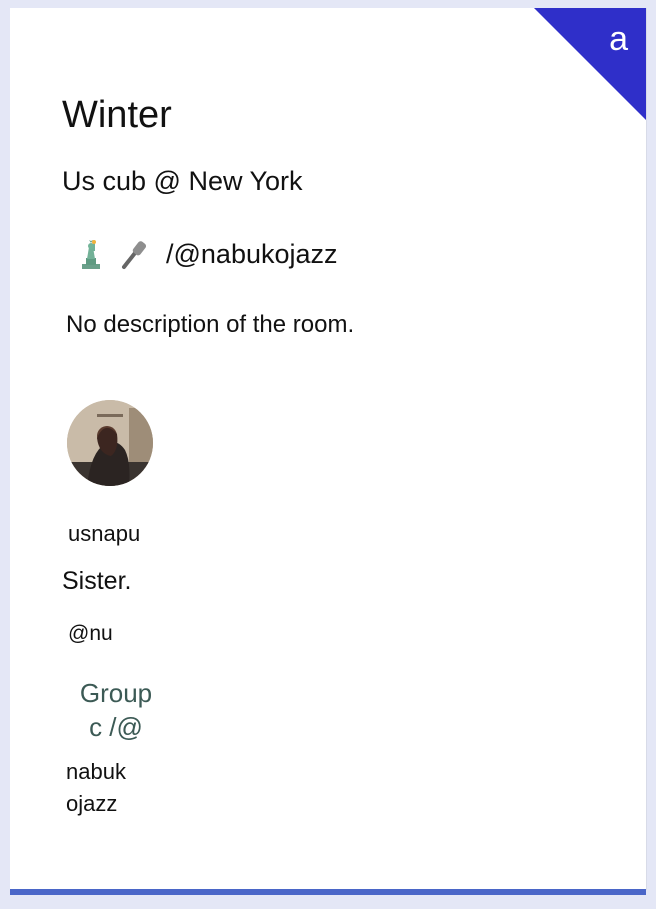 Image resolution: width=656 pixels, height=909 pixels. What do you see at coordinates (104, 534) in the screenshot?
I see `member-username: usnapu` at bounding box center [104, 534].